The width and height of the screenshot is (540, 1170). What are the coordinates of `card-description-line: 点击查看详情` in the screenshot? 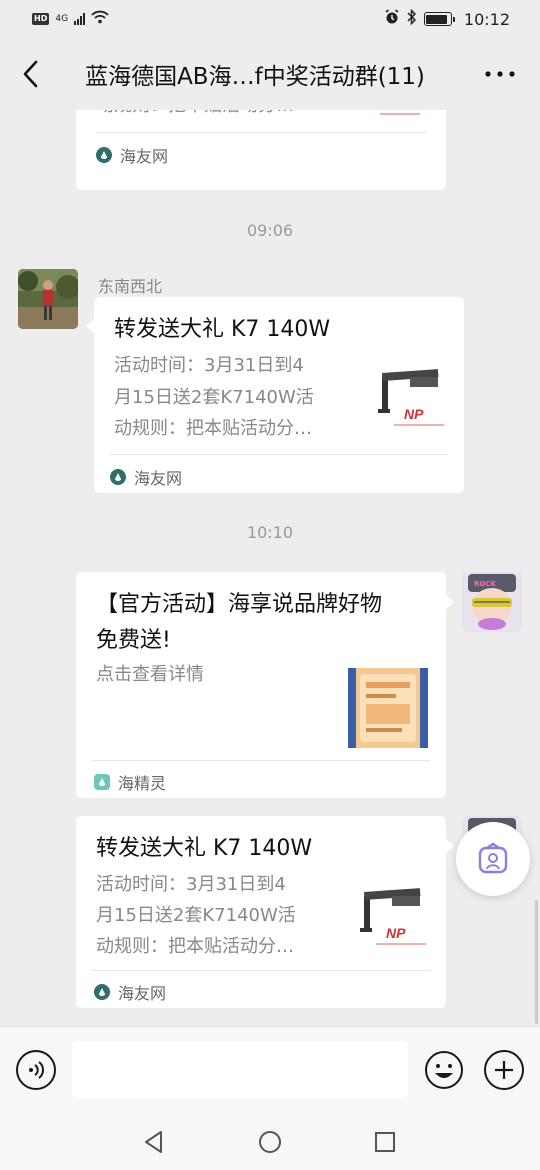 It's located at (150, 674).